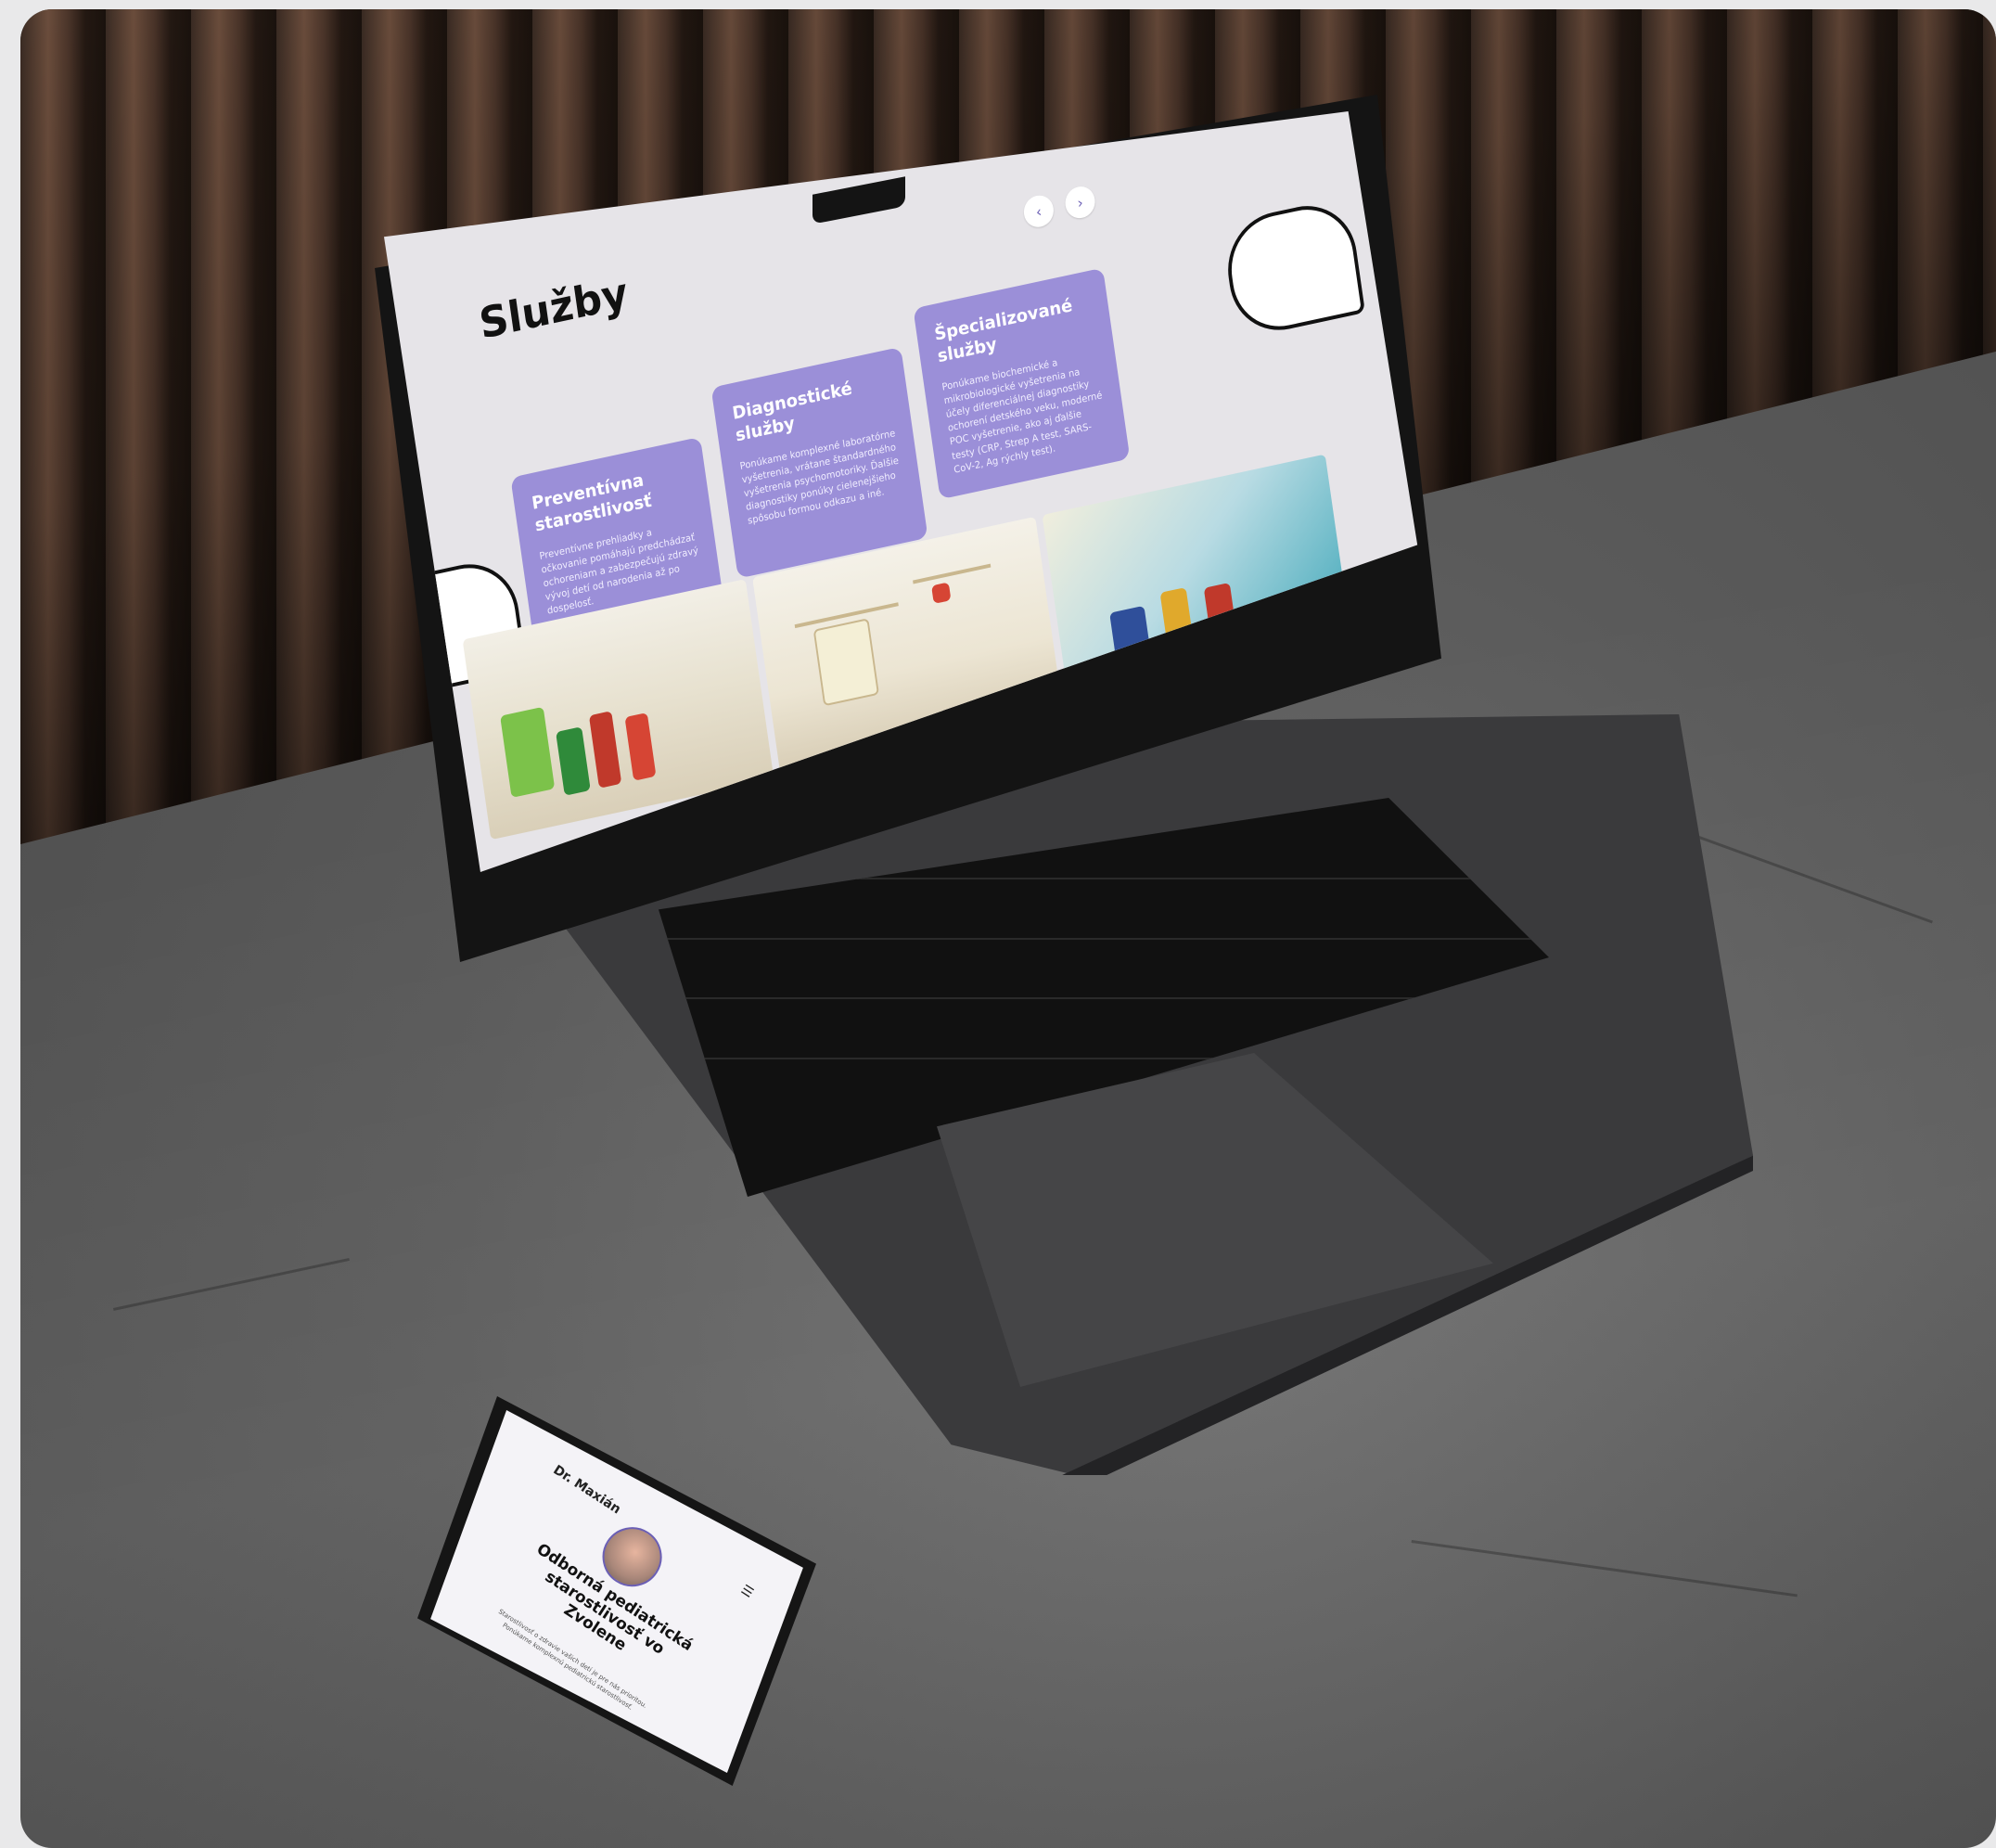  I want to click on site-logo: Dr. Maxián, so click(586, 1490).